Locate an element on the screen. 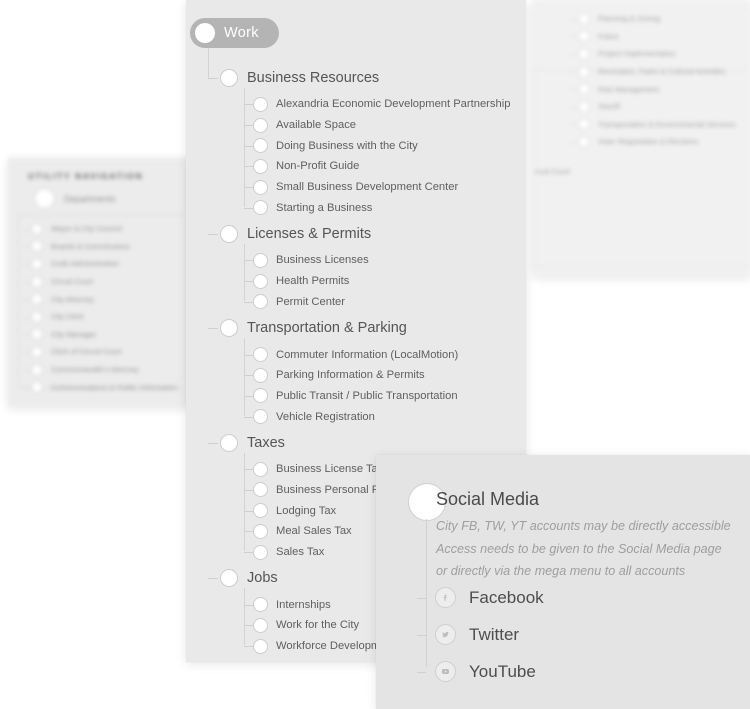  utility-item-label: Commonwealth's Attorney is located at coordinates (95, 370).